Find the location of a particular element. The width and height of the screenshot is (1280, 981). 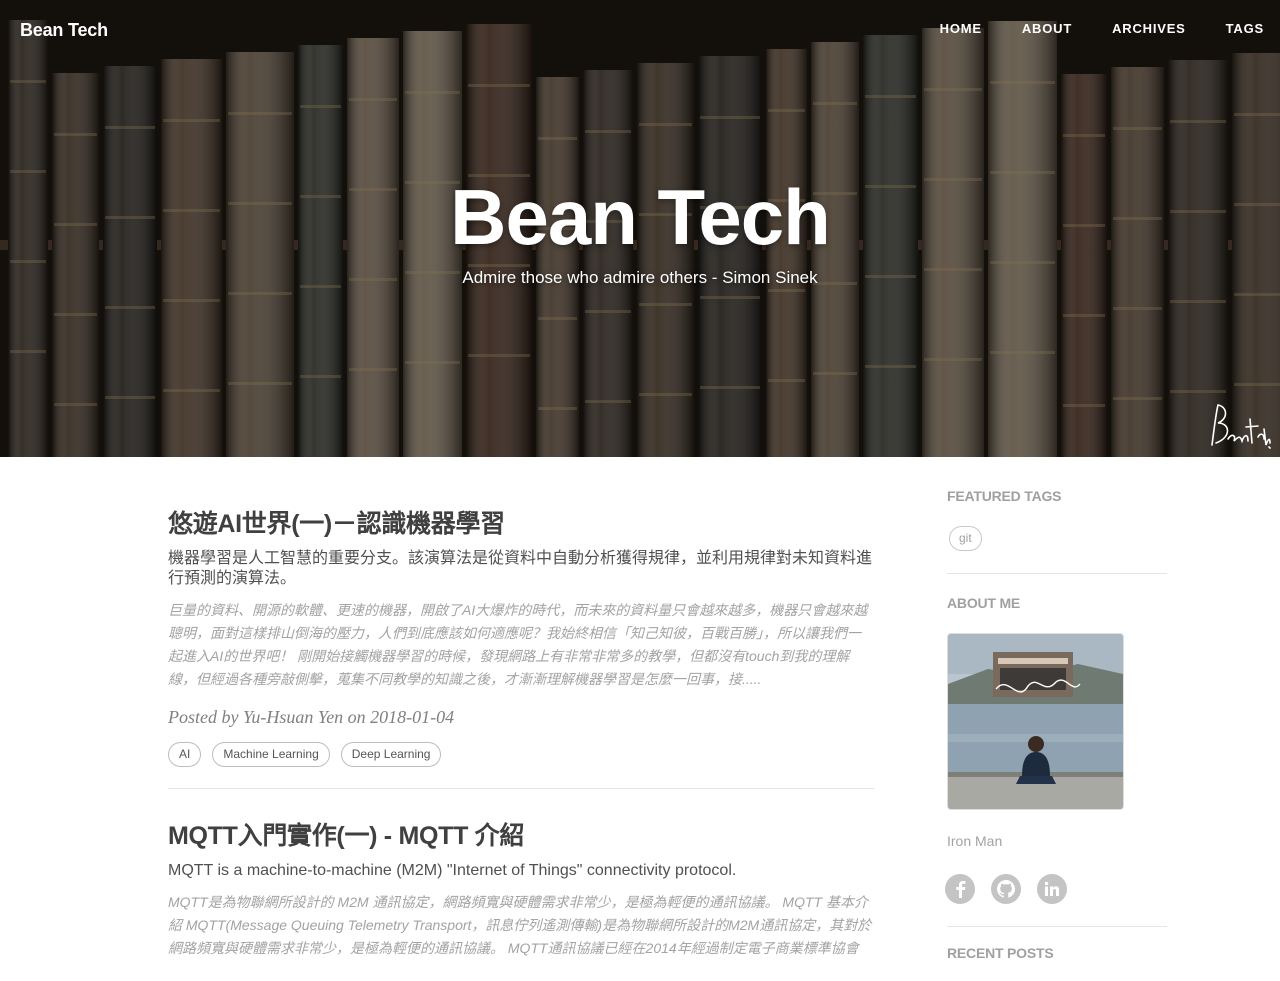

github-icon is located at coordinates (1006, 889).